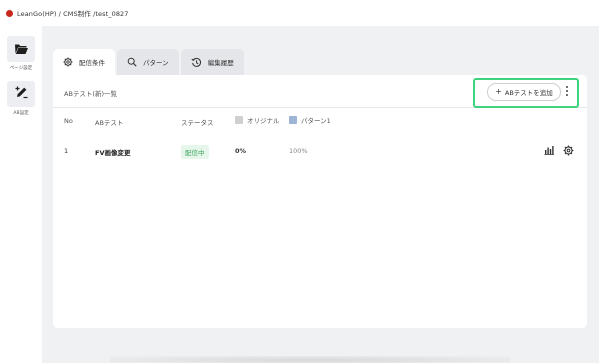  I want to click on card-header: ABテスト(新)一覧 + ABテストを追加, so click(320, 91).